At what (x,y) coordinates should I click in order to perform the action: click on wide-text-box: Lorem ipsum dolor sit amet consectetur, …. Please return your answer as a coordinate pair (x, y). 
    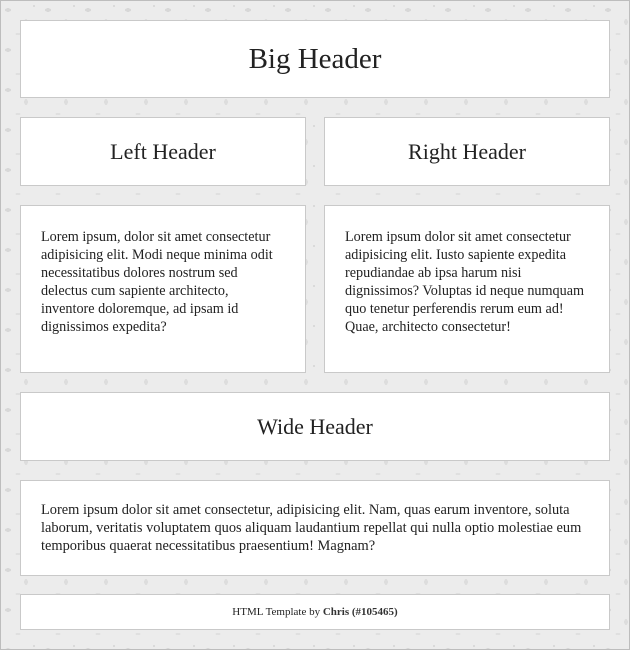
    Looking at the image, I should click on (315, 528).